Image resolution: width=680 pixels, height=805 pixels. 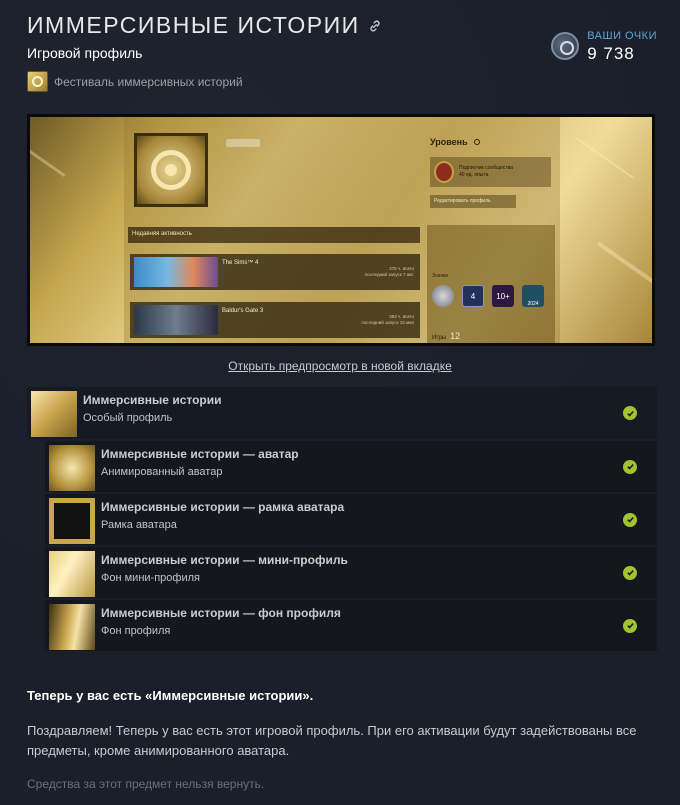 I want to click on preview-games-count: 12, so click(x=455, y=336).